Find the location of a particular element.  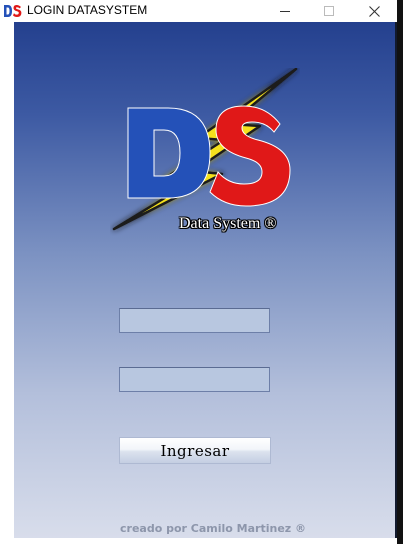

title-bar: LOGIN DATASYSTEM is located at coordinates (198, 11).